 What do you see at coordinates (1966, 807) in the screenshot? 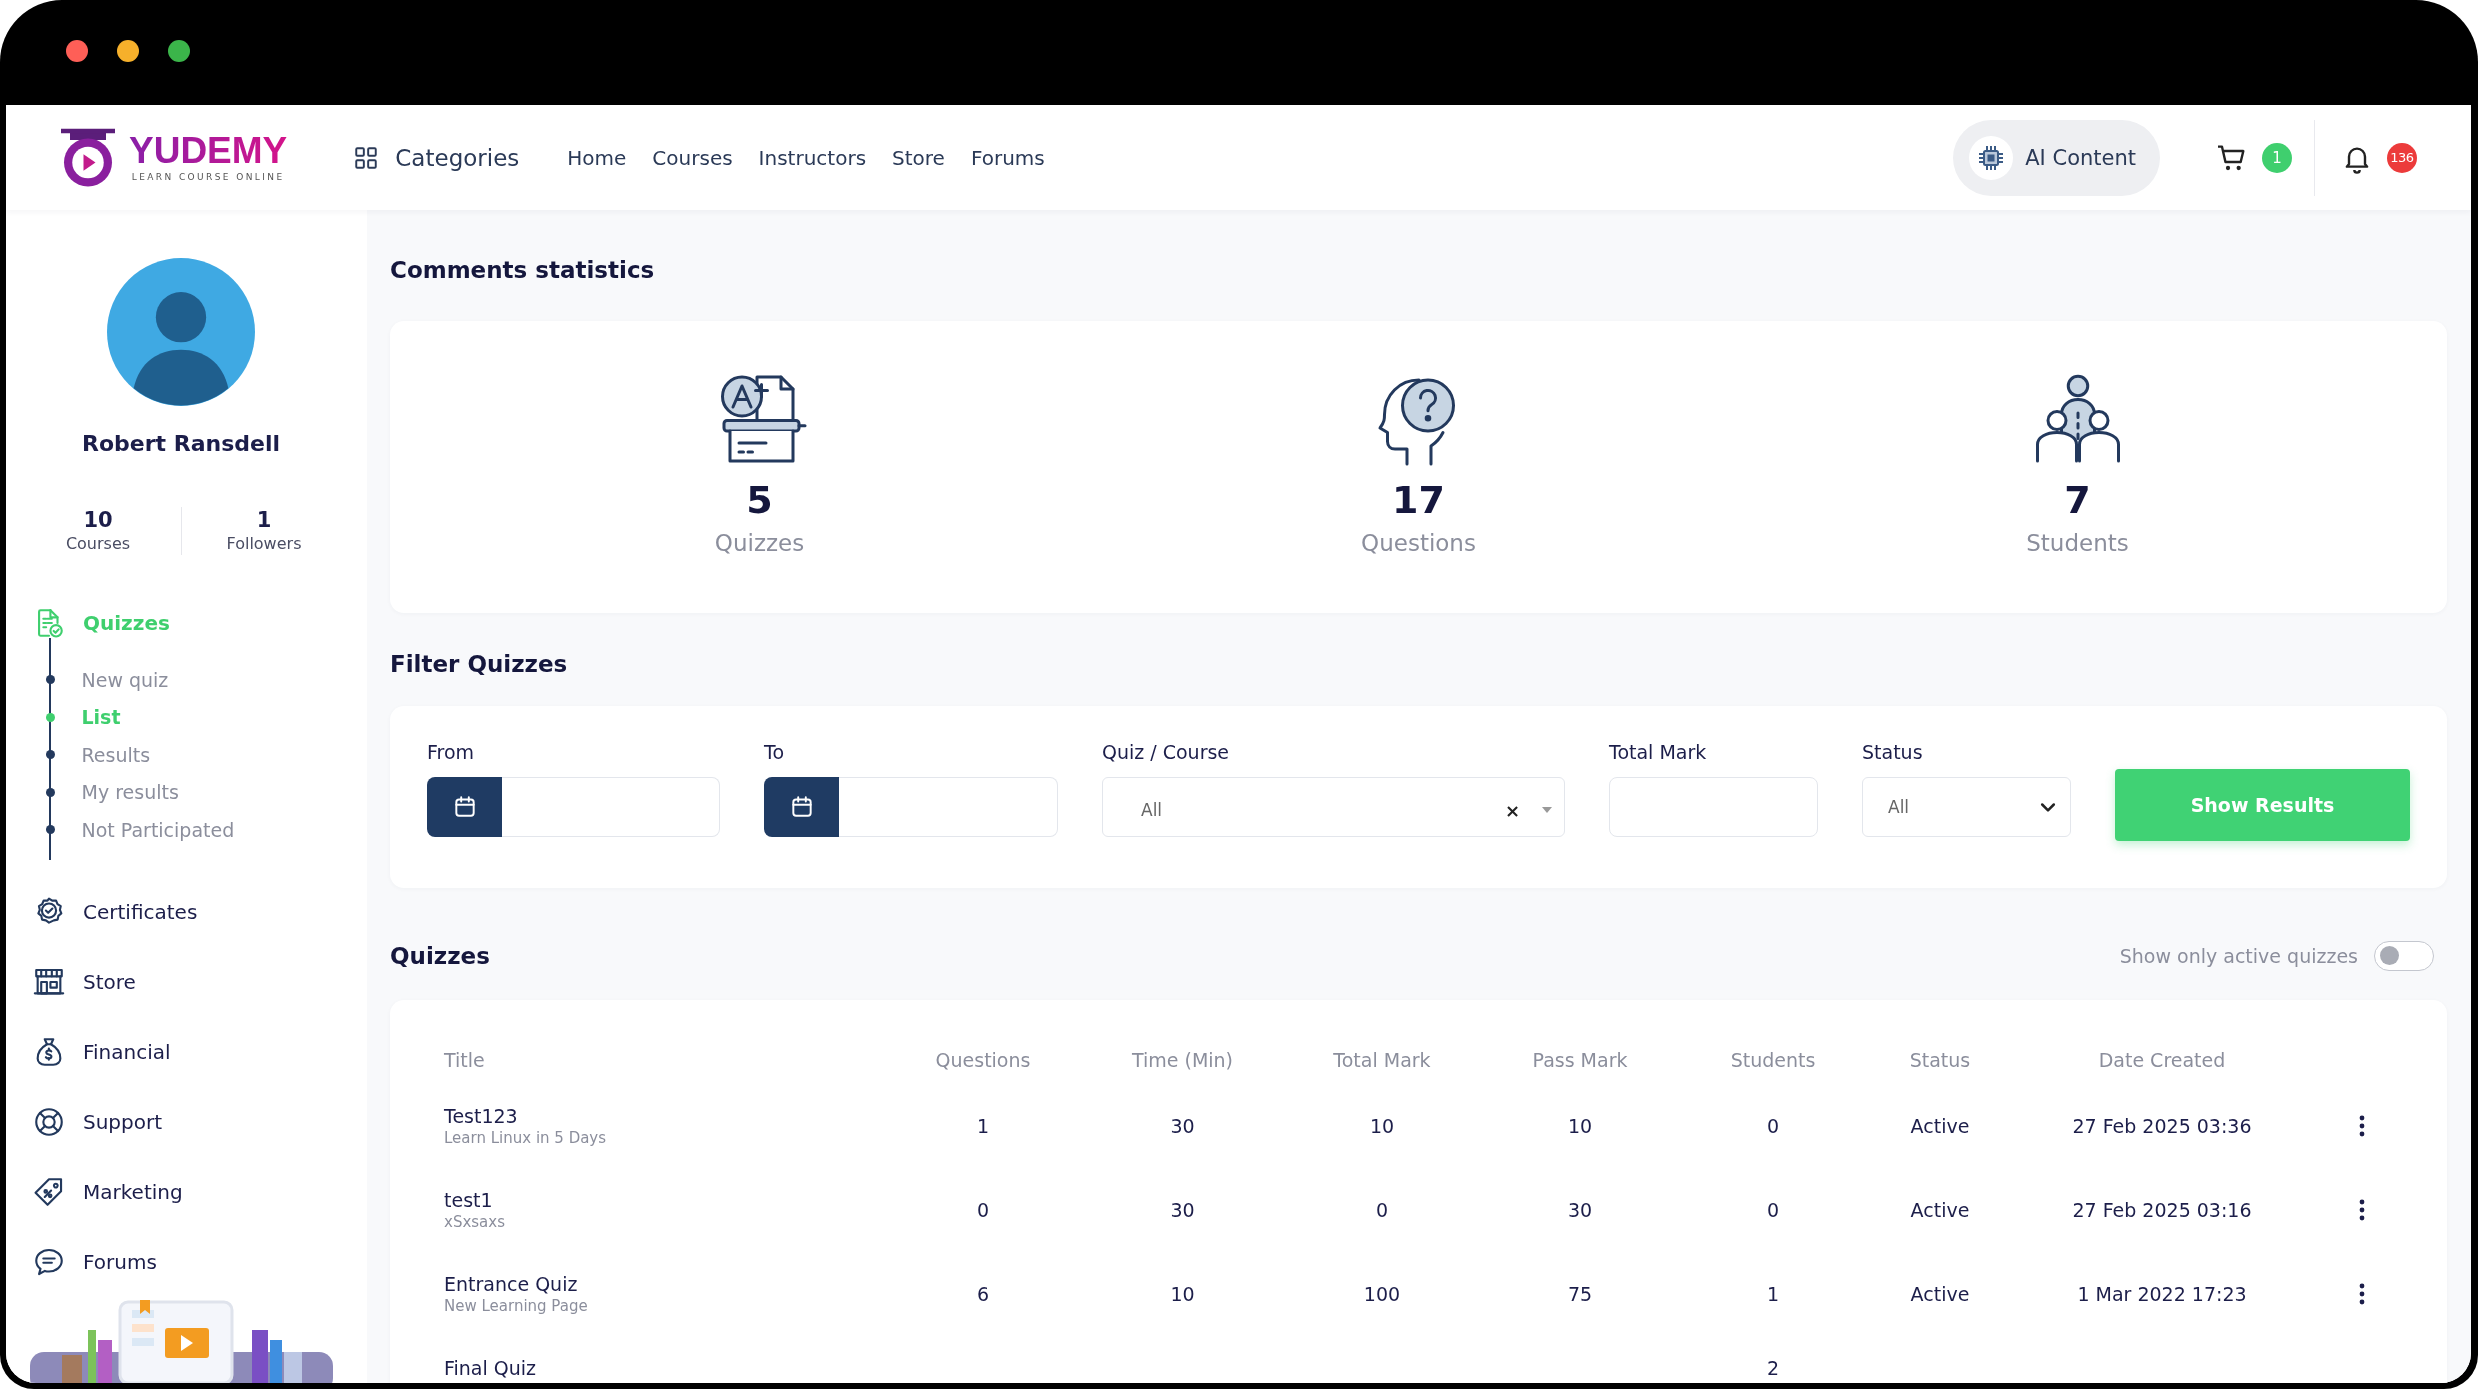
I see `status-select: All` at bounding box center [1966, 807].